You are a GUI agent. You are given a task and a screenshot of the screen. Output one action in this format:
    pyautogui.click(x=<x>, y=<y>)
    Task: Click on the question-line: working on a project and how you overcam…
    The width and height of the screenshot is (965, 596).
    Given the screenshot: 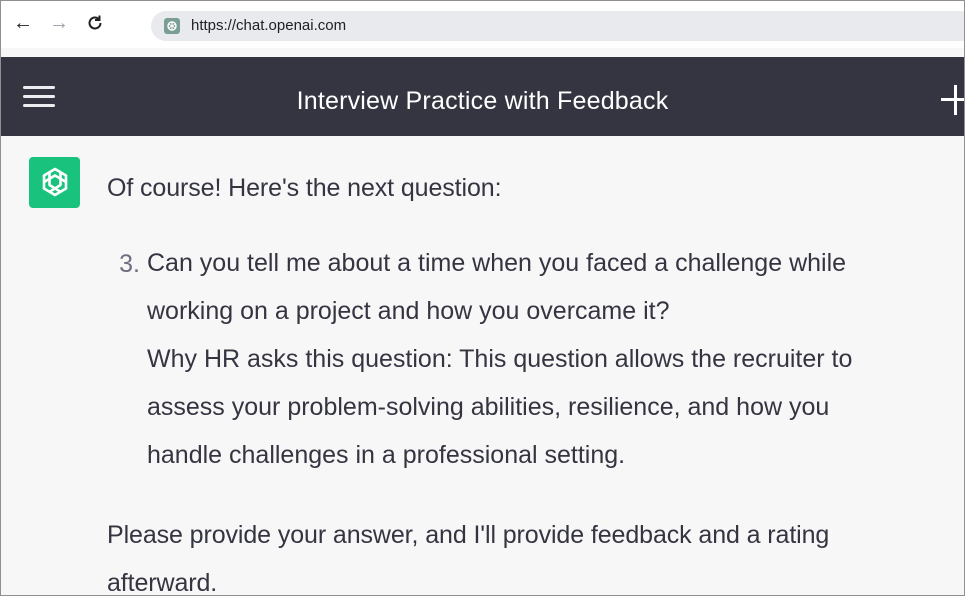 What is the action you would take?
    pyautogui.click(x=408, y=311)
    